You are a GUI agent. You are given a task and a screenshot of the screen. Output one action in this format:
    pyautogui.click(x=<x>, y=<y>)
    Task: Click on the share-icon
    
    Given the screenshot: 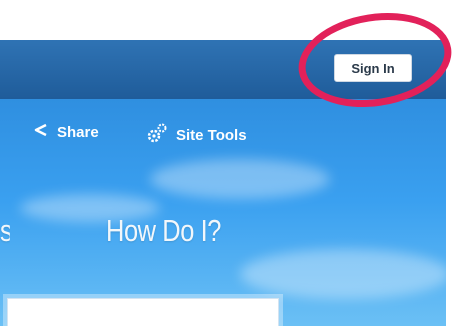 What is the action you would take?
    pyautogui.click(x=41, y=132)
    